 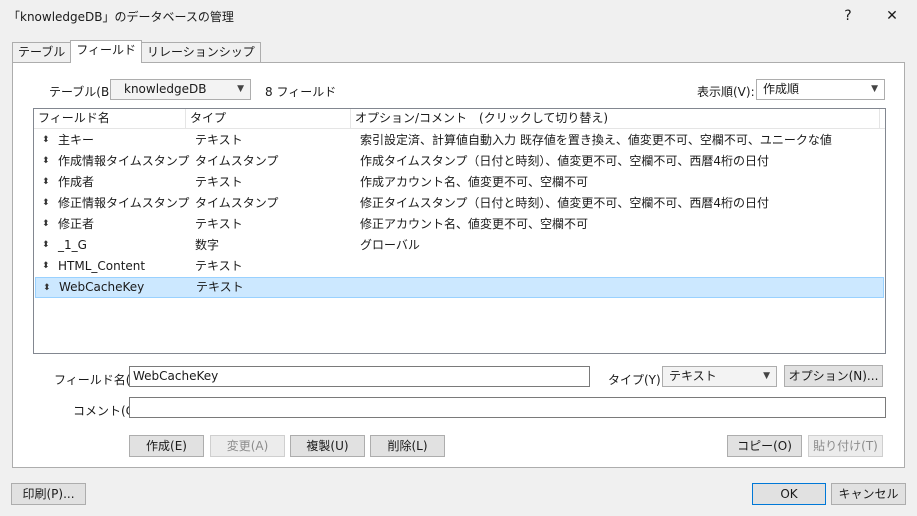 I want to click on field-name: 作成情報タイムスタンプ, so click(x=124, y=161).